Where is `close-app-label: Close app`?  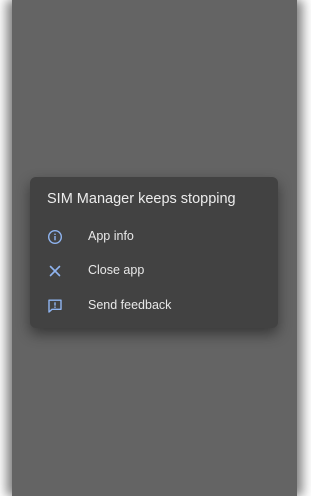 close-app-label: Close app is located at coordinates (116, 270).